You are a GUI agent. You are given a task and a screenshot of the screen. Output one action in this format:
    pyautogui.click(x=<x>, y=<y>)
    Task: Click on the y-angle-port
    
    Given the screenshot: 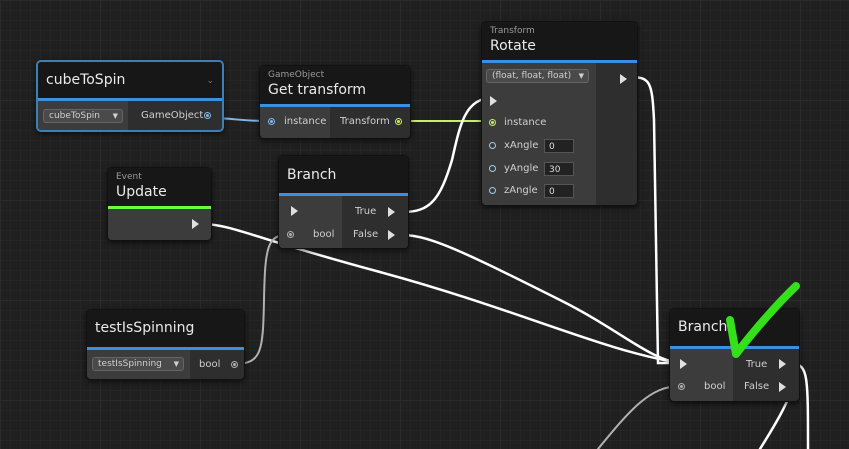 What is the action you would take?
    pyautogui.click(x=492, y=168)
    